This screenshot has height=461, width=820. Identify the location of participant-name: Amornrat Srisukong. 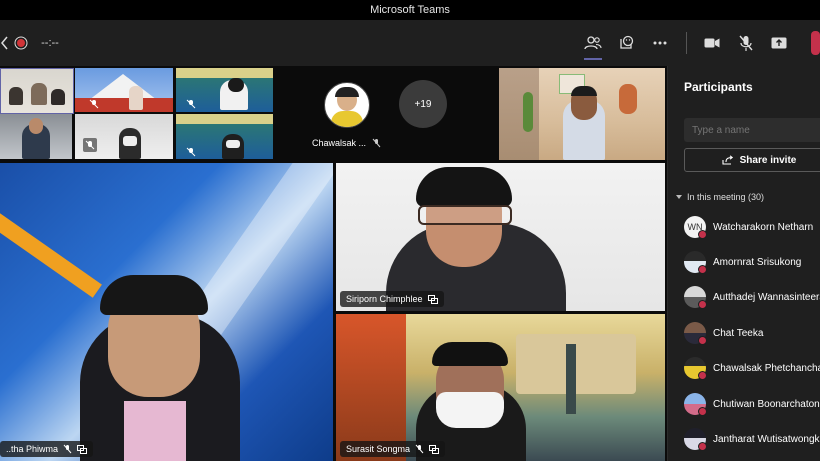
(757, 262).